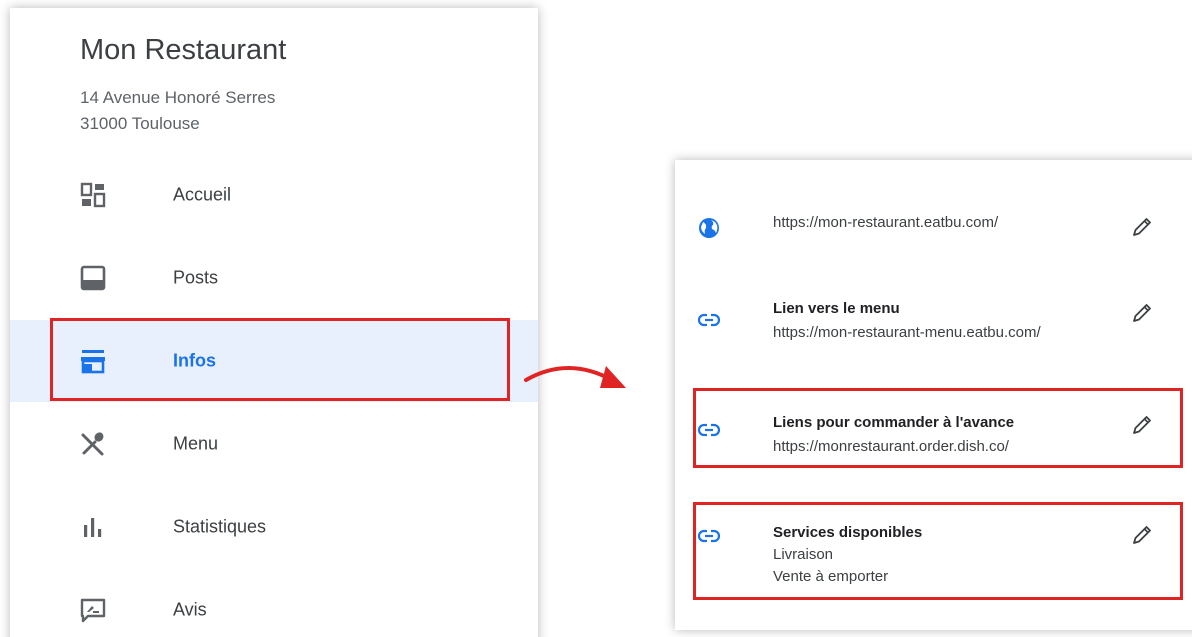  What do you see at coordinates (907, 332) in the screenshot?
I see `menu-link-url: https://mon-restaurant-menu.eatbu.com/` at bounding box center [907, 332].